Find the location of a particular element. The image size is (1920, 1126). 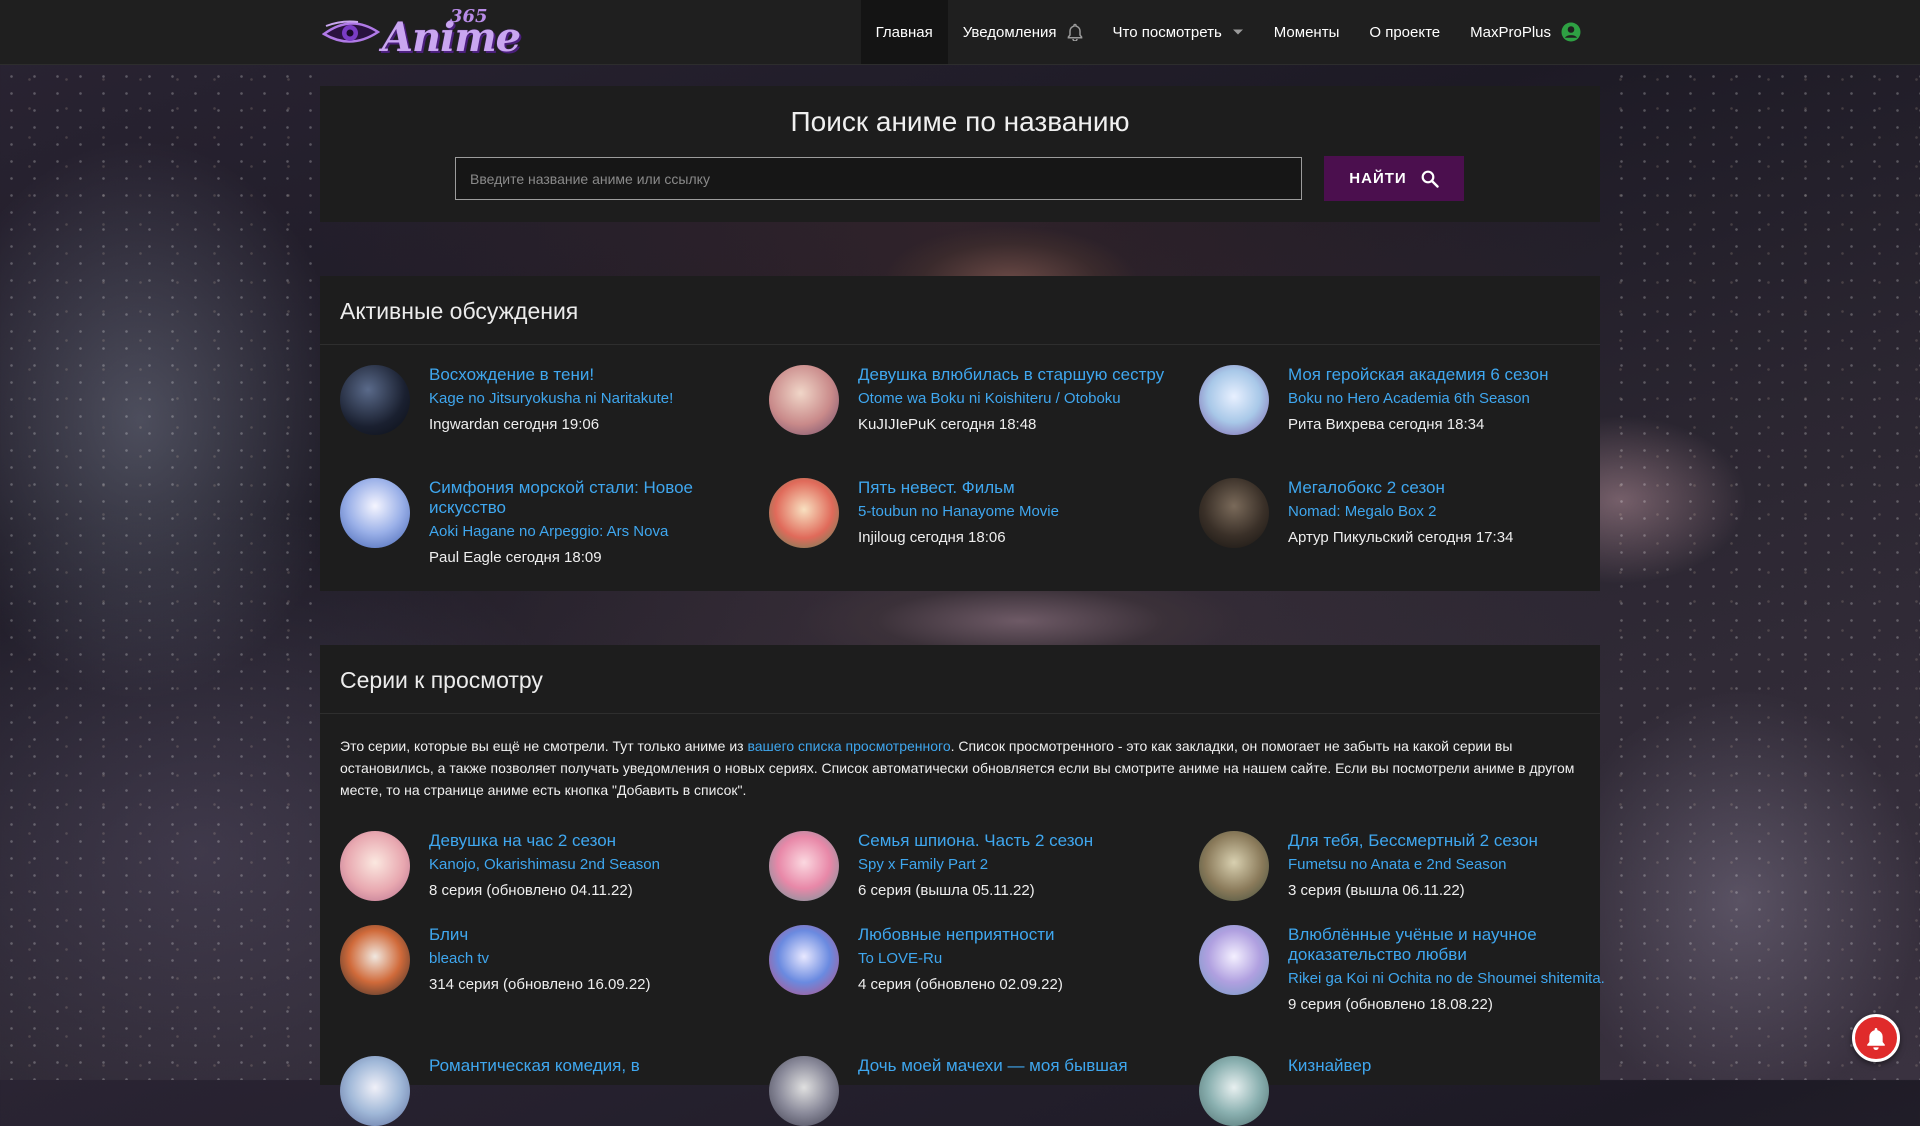

anime-original-title: Spy x Family Part 2 is located at coordinates (1023, 865).